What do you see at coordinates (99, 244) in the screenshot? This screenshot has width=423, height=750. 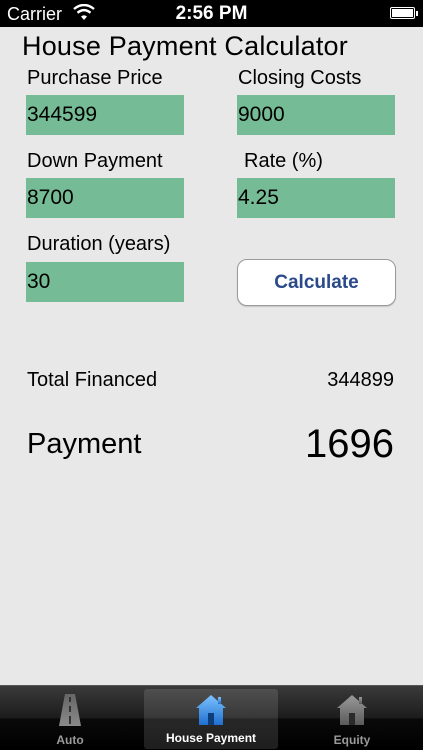 I see `duration-label: Duration (years)` at bounding box center [99, 244].